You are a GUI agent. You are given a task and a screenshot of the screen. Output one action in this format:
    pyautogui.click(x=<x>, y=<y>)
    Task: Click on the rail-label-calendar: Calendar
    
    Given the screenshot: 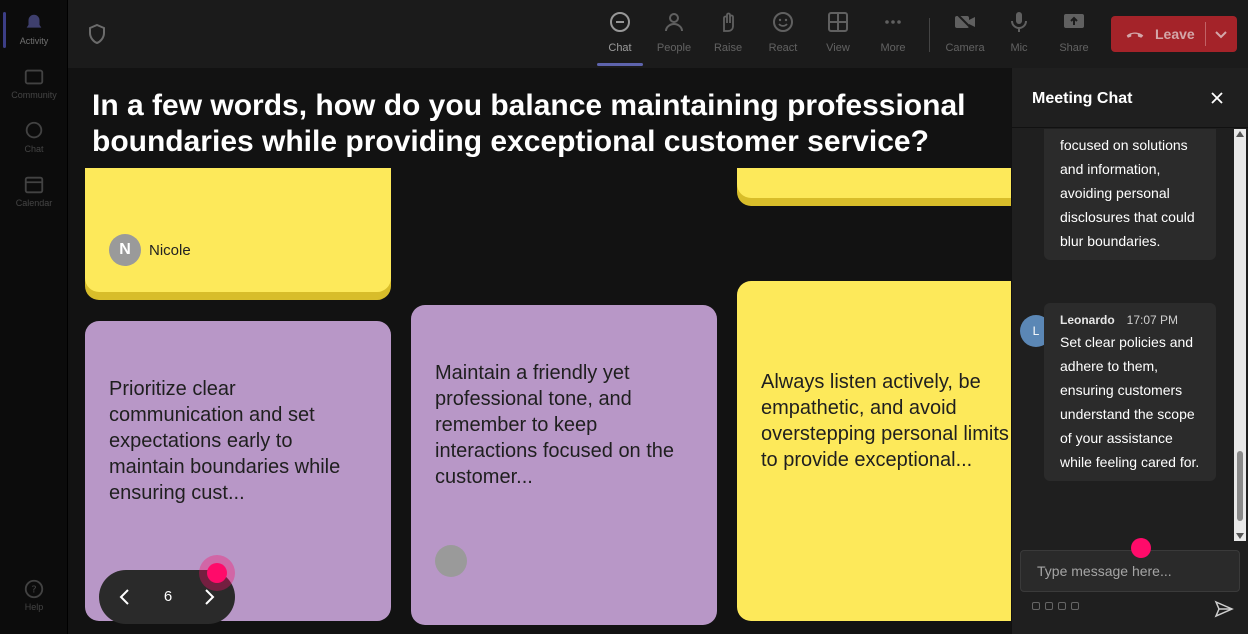 What is the action you would take?
    pyautogui.click(x=34, y=203)
    